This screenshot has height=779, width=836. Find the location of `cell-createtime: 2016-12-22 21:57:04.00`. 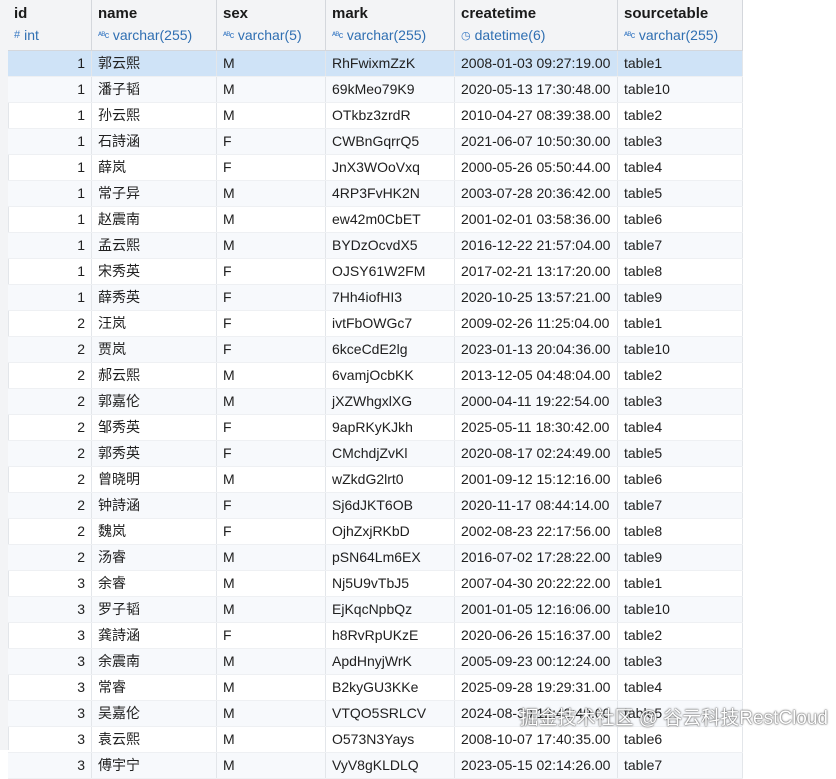

cell-createtime: 2016-12-22 21:57:04.00 is located at coordinates (536, 245).